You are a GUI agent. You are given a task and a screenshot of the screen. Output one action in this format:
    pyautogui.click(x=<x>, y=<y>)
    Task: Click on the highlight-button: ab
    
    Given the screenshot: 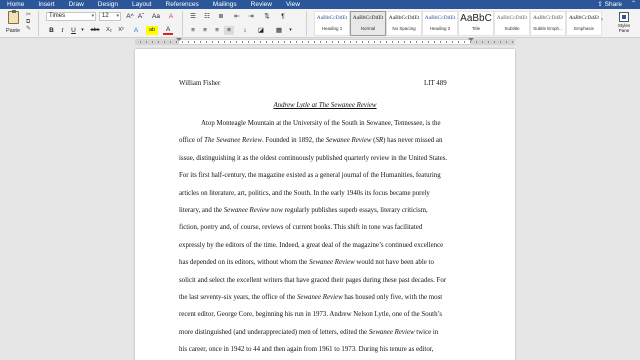 What is the action you would take?
    pyautogui.click(x=152, y=30)
    